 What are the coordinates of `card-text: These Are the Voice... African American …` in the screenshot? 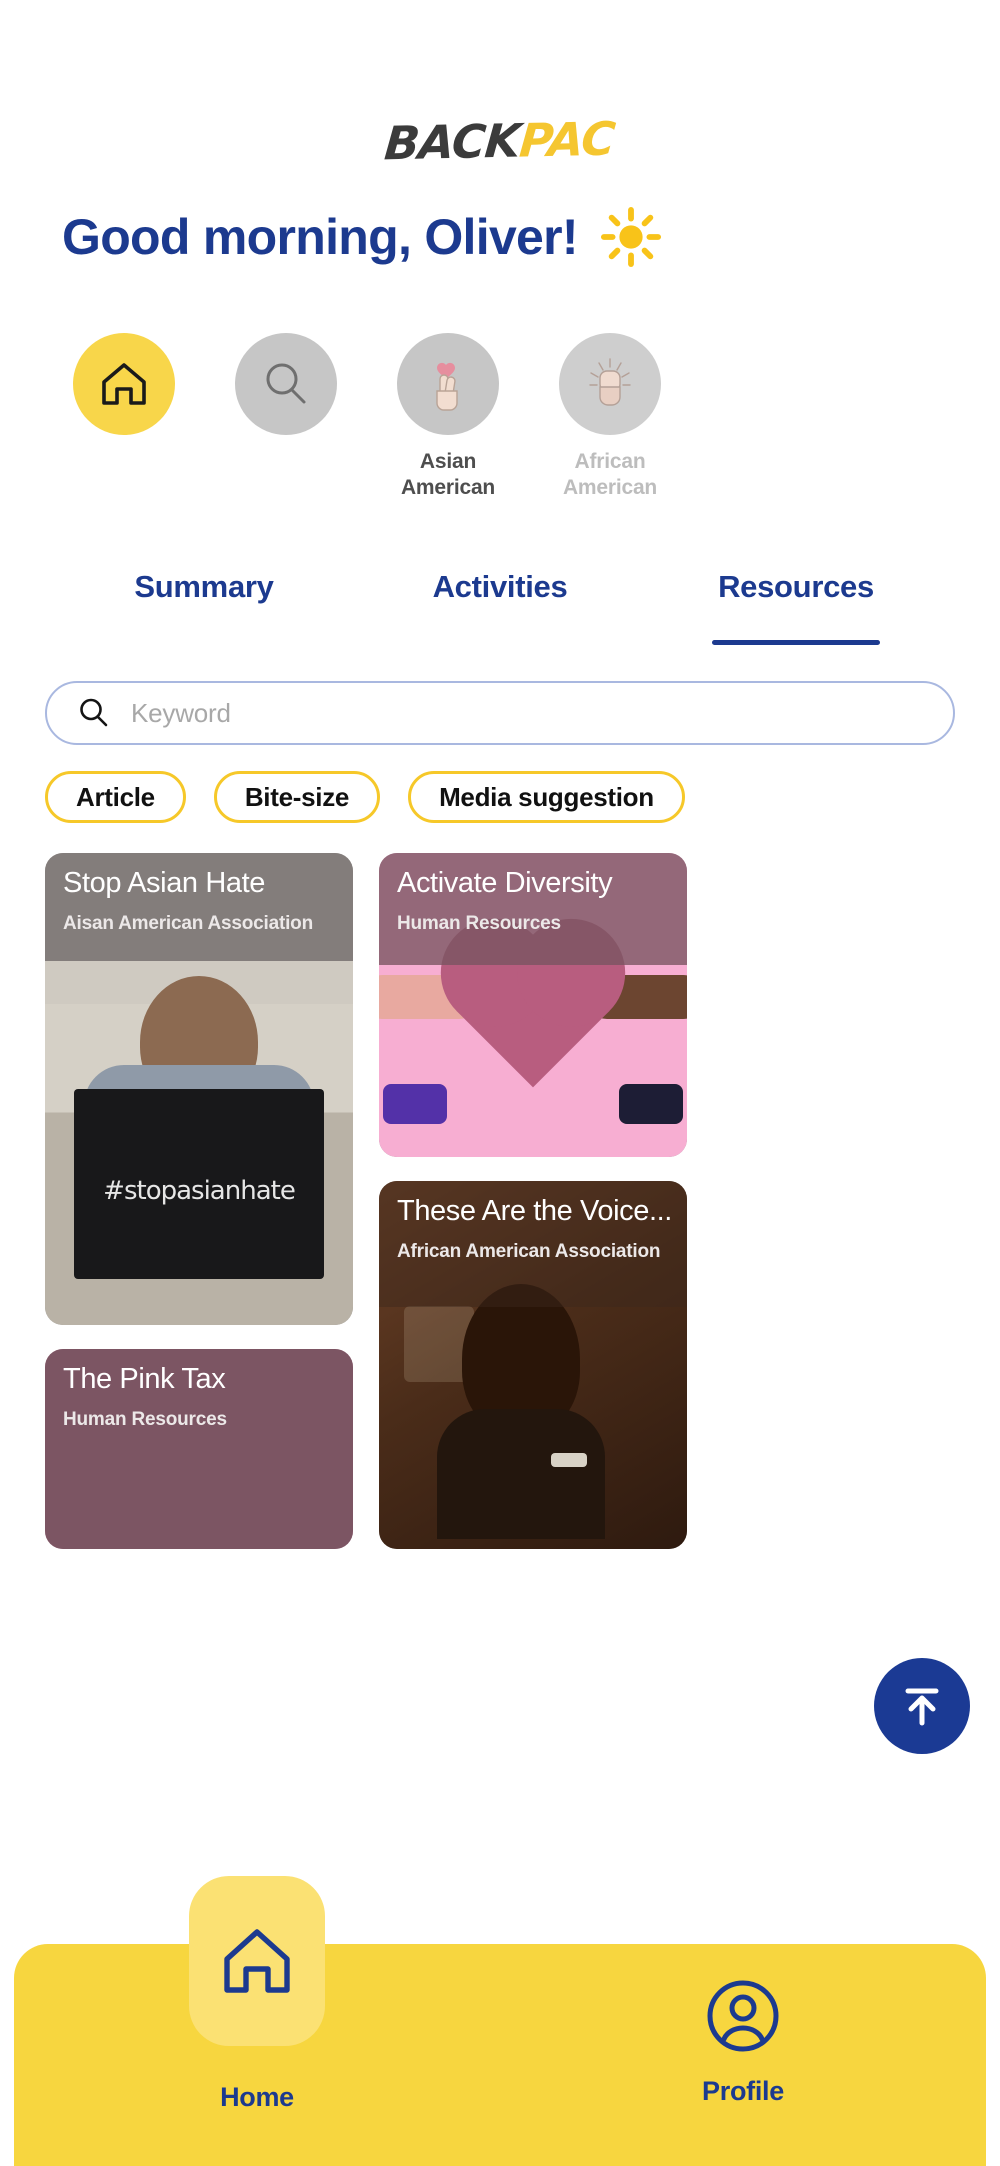 It's located at (535, 1229).